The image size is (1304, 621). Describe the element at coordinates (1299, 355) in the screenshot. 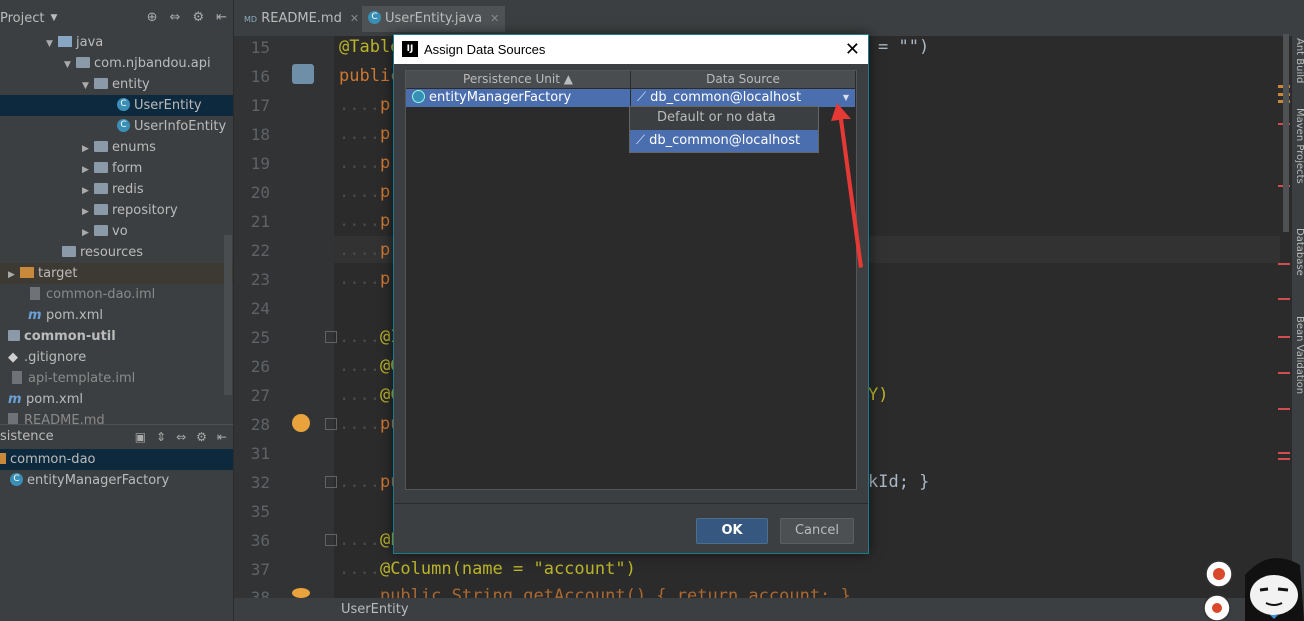

I see `bean-validation-tool: Bean Validation` at that location.